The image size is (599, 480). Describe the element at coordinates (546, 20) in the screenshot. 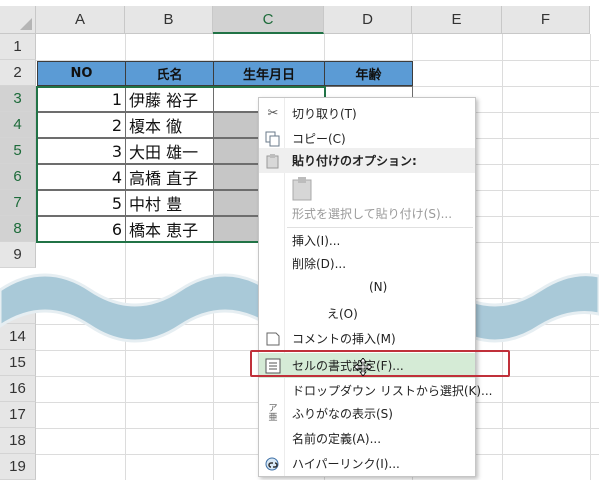

I see `column-header-f: F` at that location.